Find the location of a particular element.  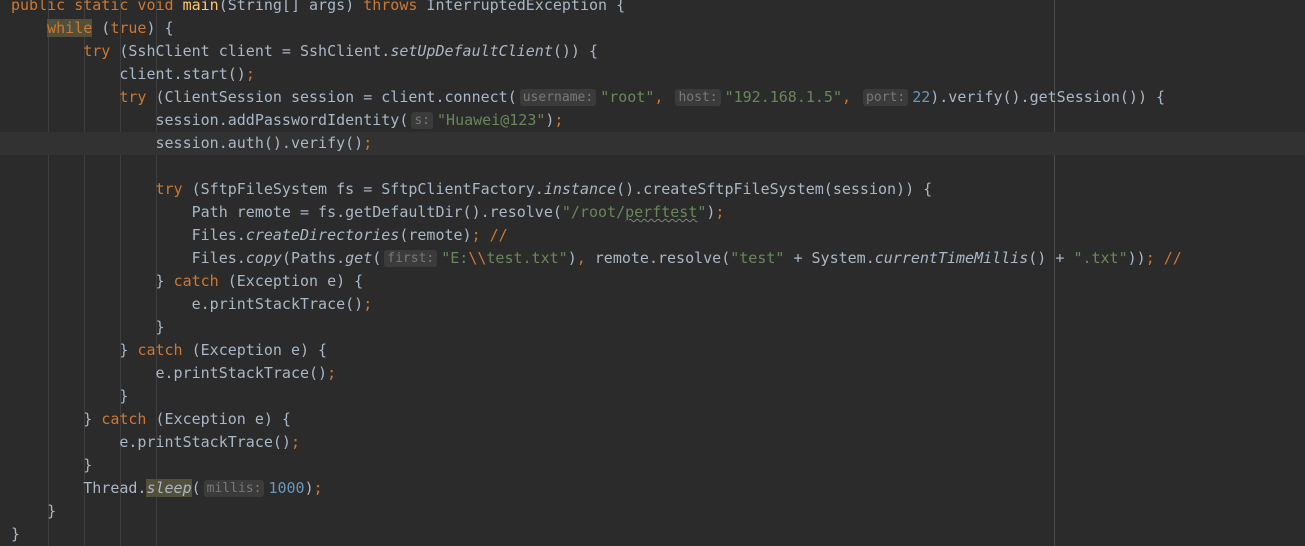

code-line: Thread.sleep(millis: 1000); is located at coordinates (652, 488).